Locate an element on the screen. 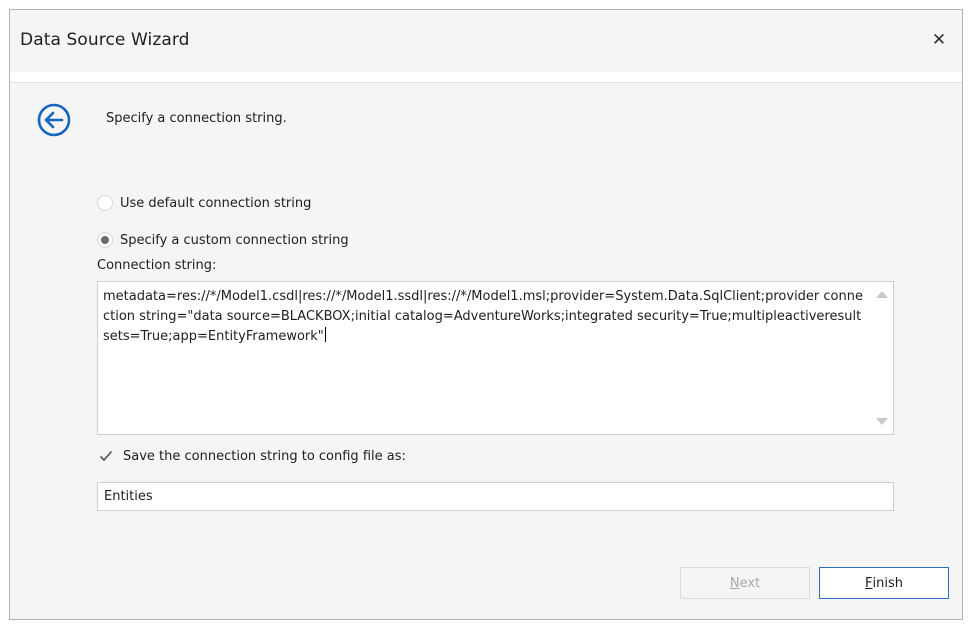 This screenshot has height=629, width=973. radio-button-unchecked is located at coordinates (105, 203).